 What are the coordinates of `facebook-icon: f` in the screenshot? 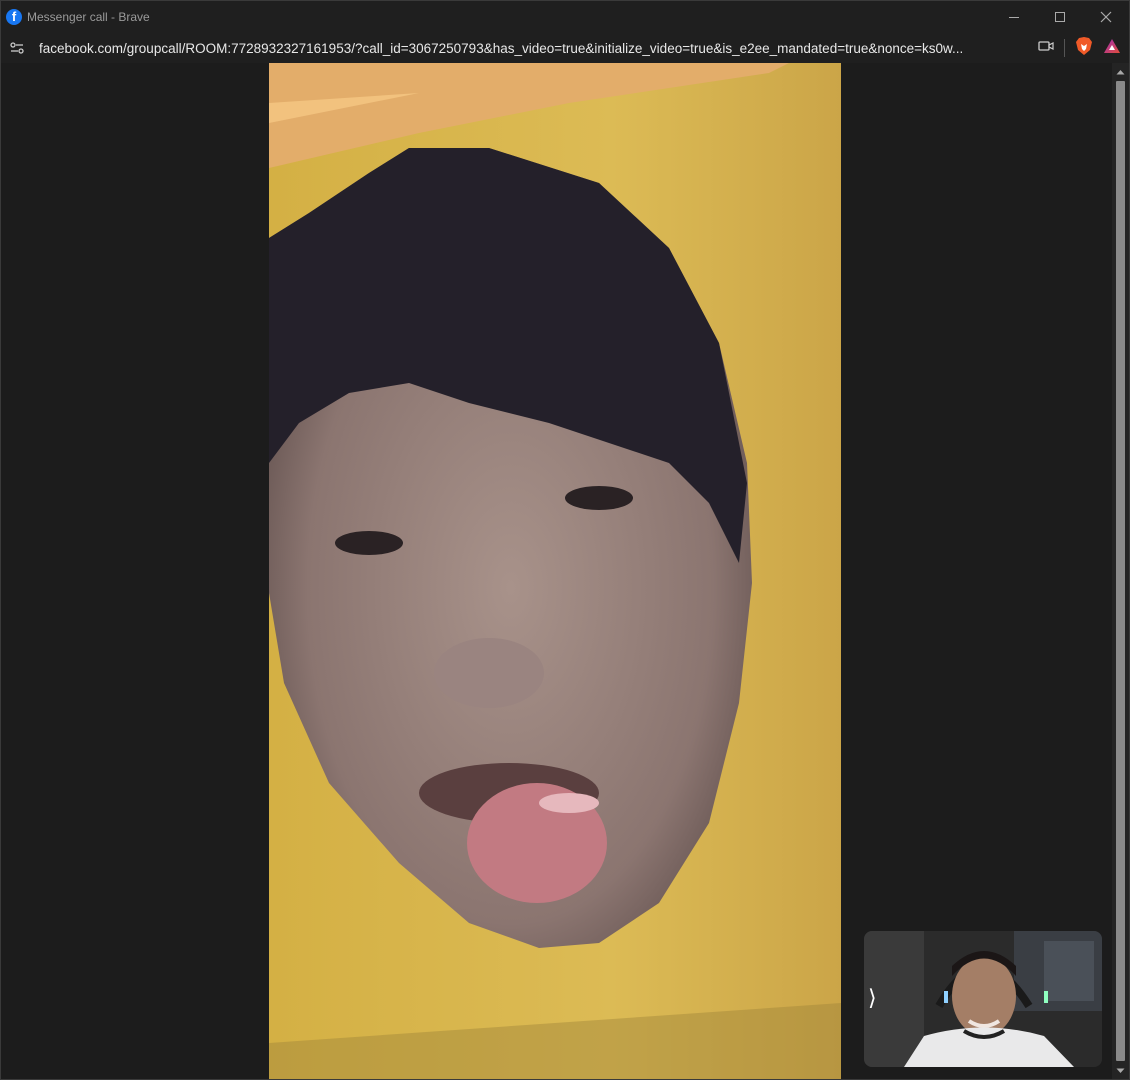 It's located at (14, 17).